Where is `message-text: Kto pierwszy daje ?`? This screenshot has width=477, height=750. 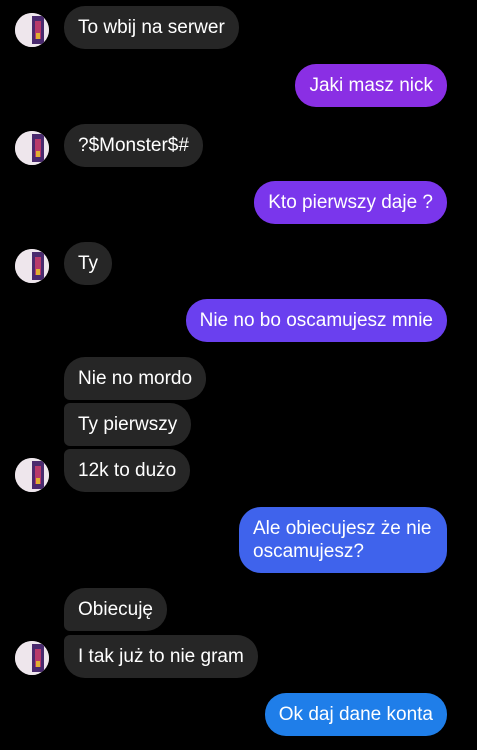 message-text: Kto pierwszy daje ? is located at coordinates (350, 202).